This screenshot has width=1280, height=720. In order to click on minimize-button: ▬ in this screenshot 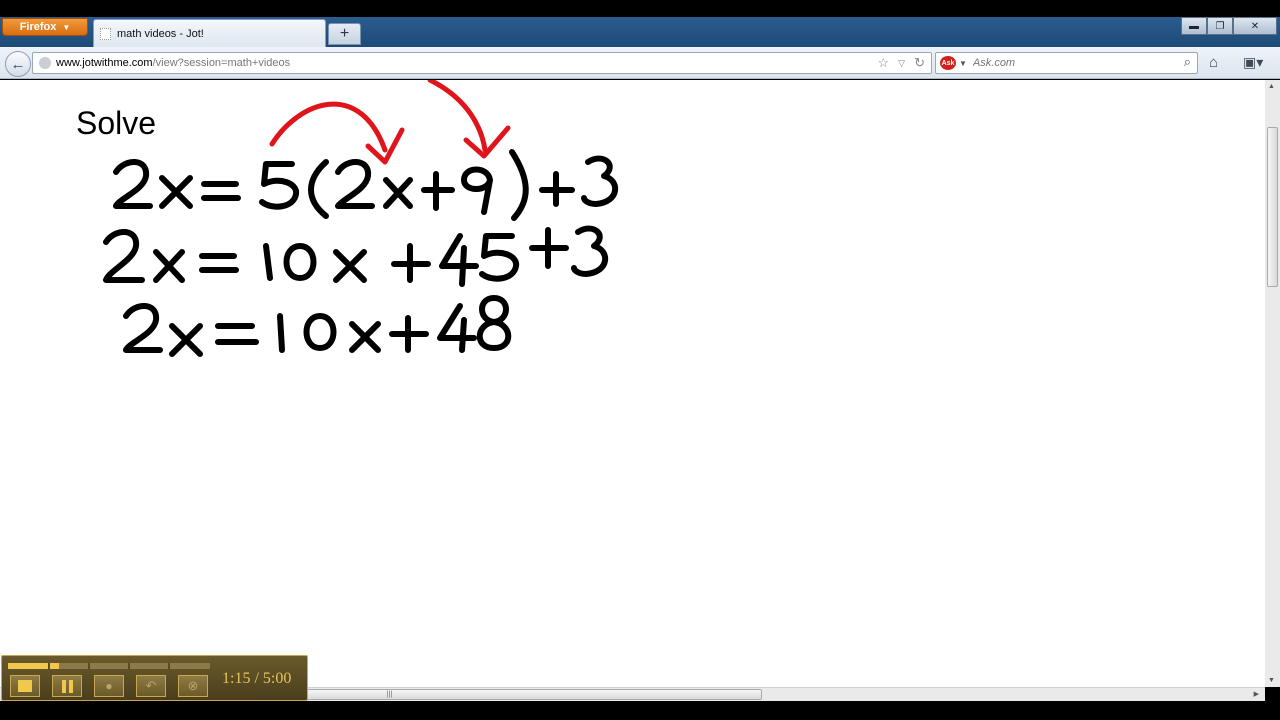, I will do `click(1194, 26)`.